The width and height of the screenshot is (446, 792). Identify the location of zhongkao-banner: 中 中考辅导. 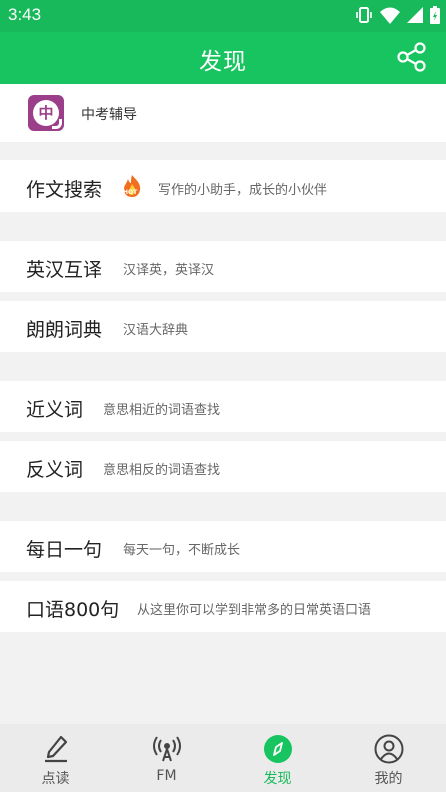
(223, 113).